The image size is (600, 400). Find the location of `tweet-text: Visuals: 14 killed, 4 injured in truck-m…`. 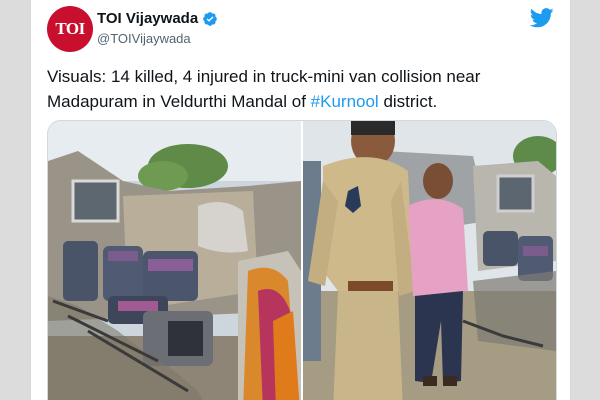

tweet-text: Visuals: 14 killed, 4 injured in truck-m… is located at coordinates (299, 89).